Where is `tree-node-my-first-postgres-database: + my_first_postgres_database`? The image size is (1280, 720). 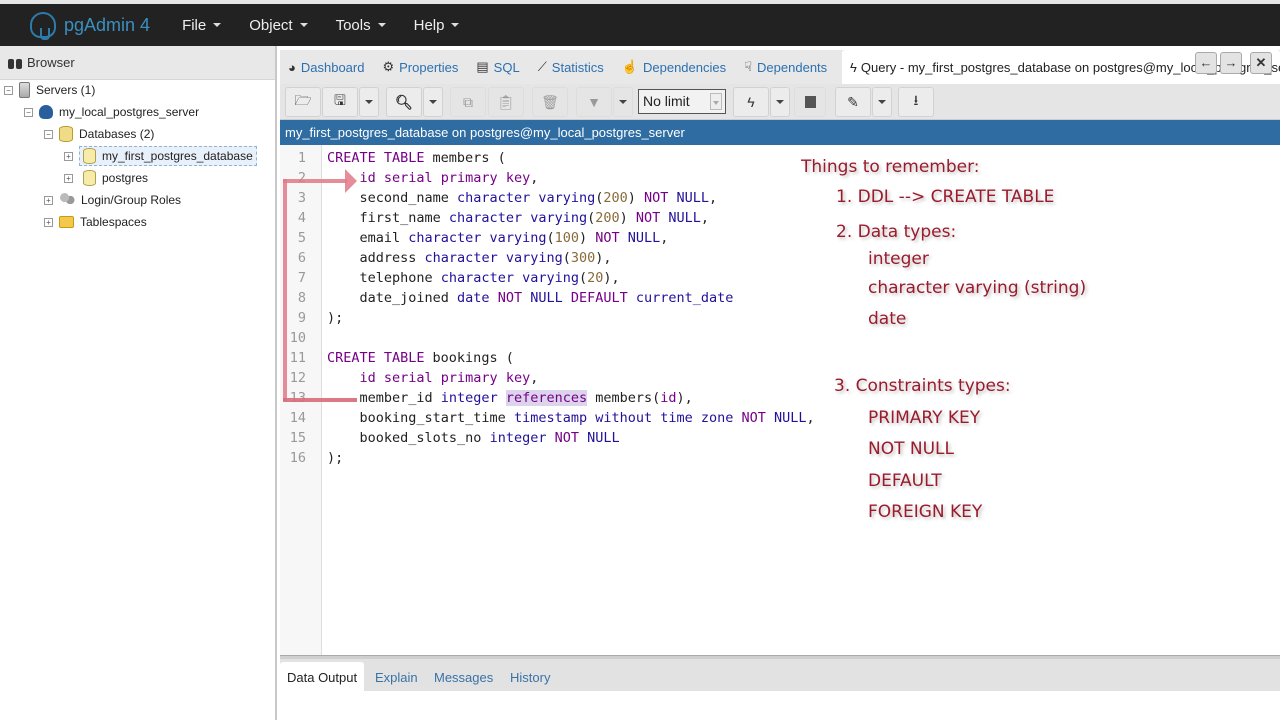 tree-node-my-first-postgres-database: + my_first_postgres_database is located at coordinates (160, 156).